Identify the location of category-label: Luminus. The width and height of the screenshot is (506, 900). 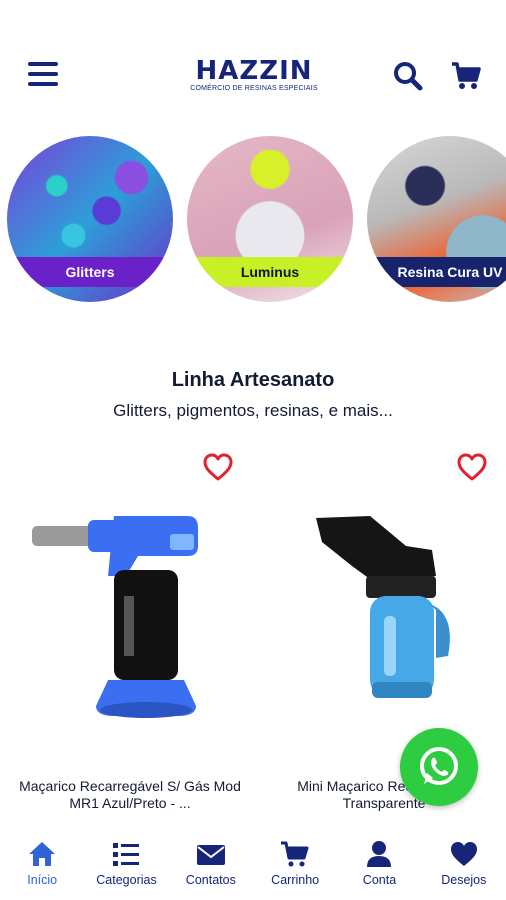
(270, 272).